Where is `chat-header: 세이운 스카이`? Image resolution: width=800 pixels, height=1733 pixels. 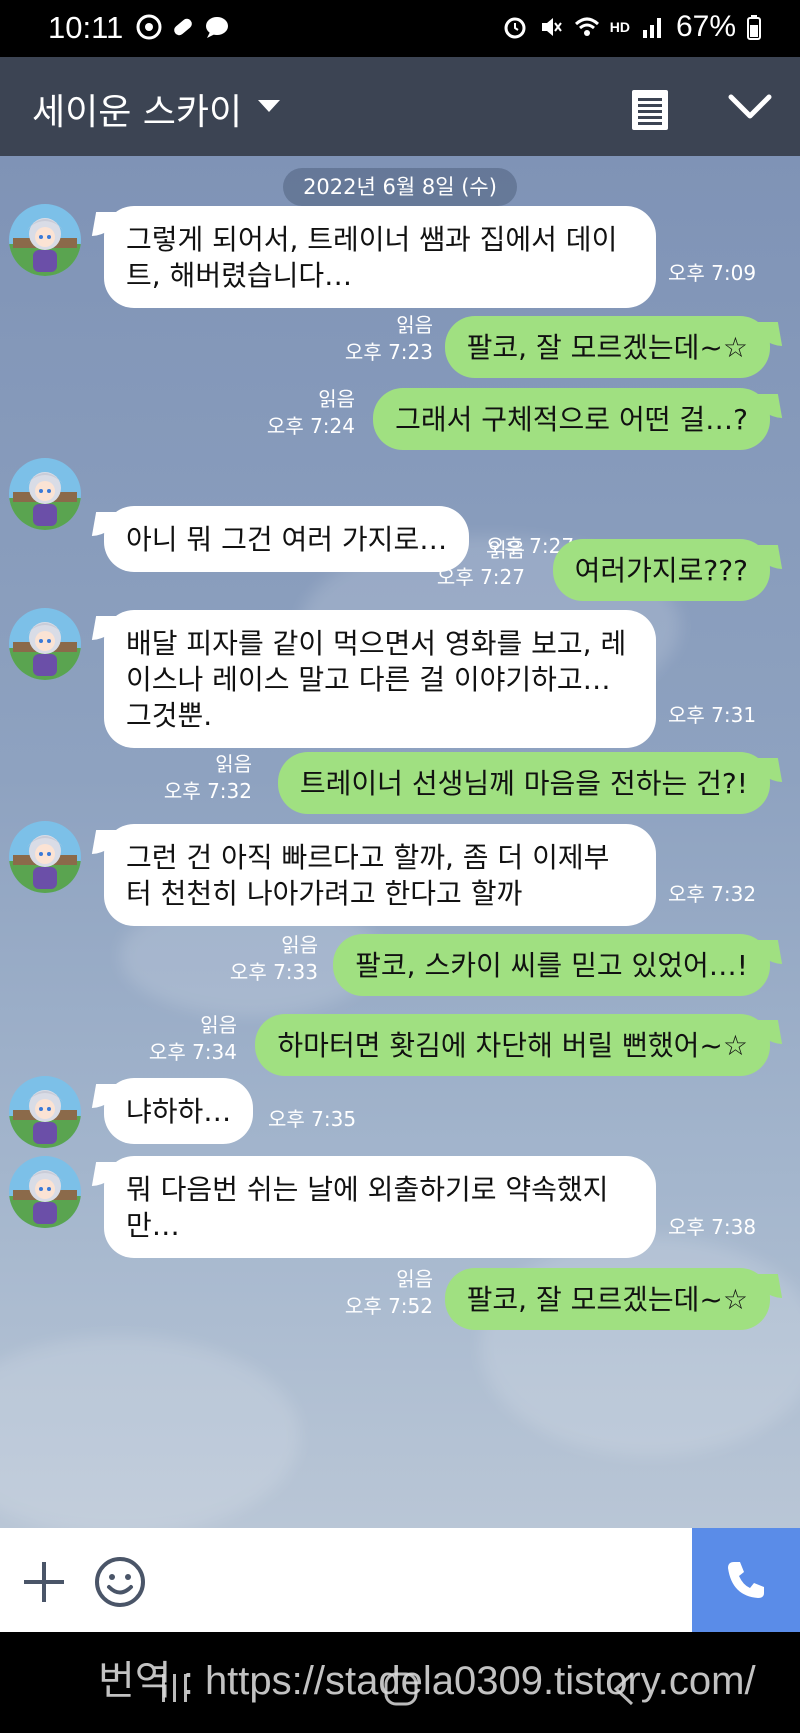
chat-header: 세이운 스카이 is located at coordinates (400, 106).